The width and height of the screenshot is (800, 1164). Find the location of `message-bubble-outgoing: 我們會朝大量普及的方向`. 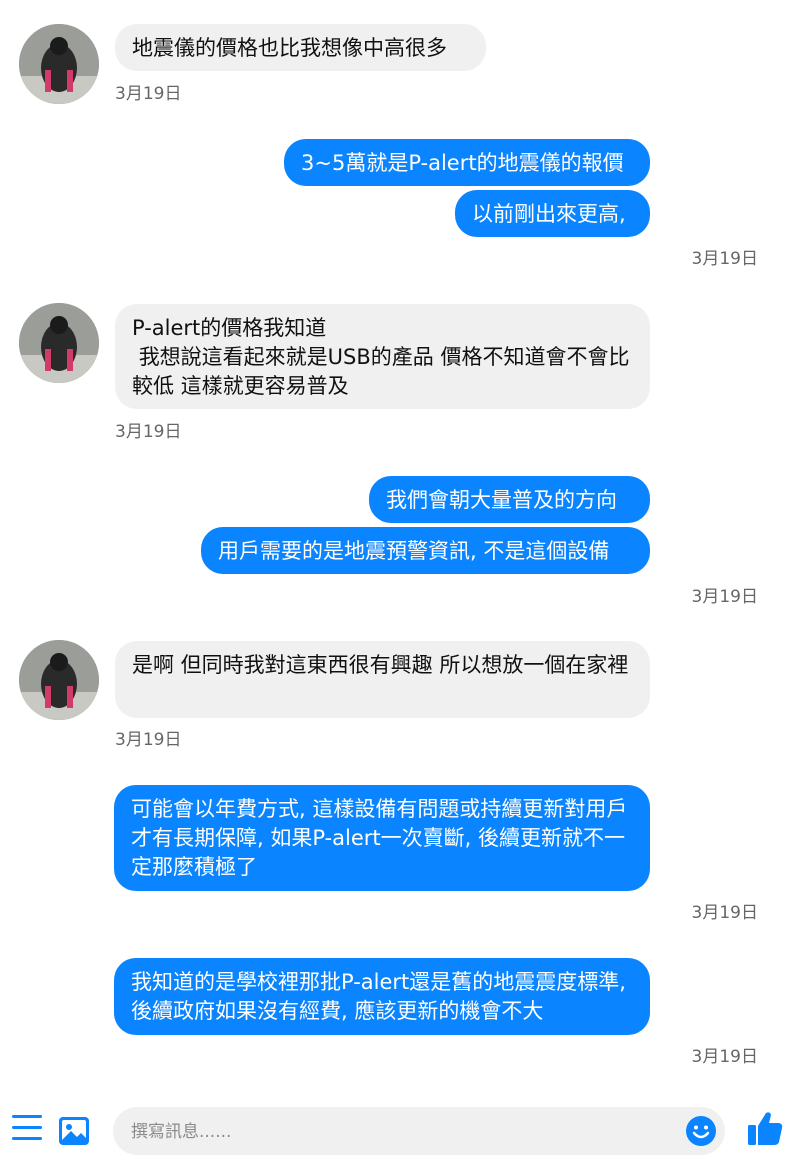

message-bubble-outgoing: 我們會朝大量普及的方向 is located at coordinates (509, 499).